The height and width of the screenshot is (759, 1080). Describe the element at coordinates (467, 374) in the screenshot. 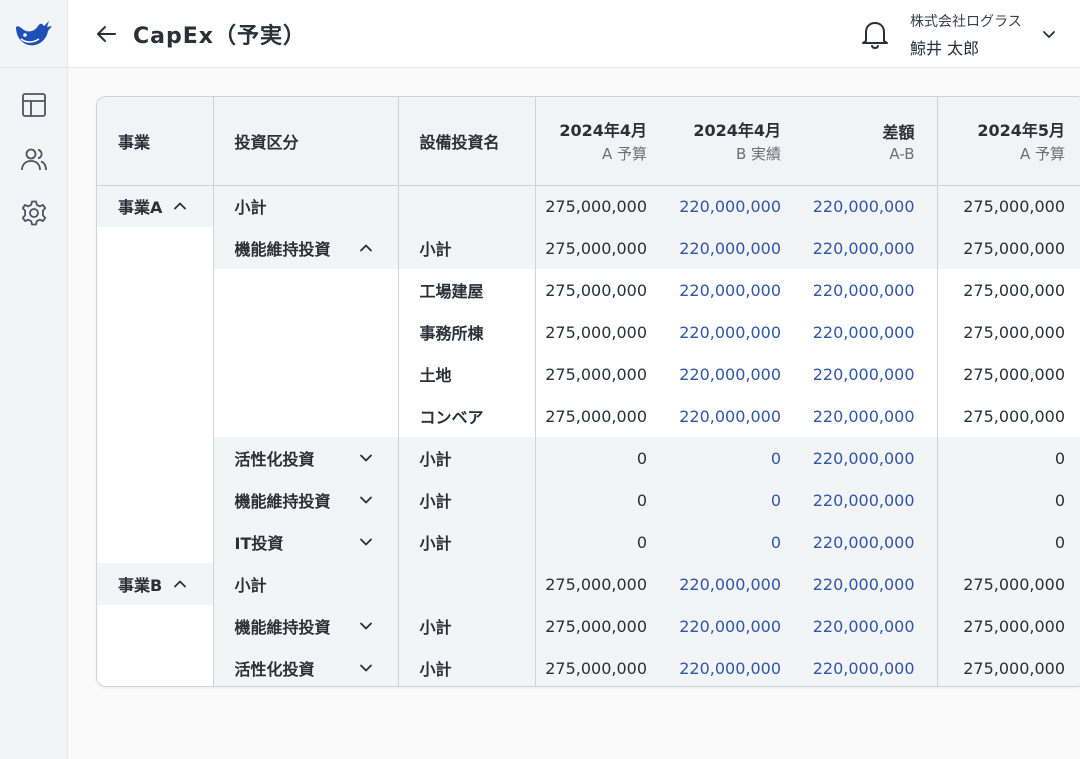

I see `equipment-cell: 土地` at that location.